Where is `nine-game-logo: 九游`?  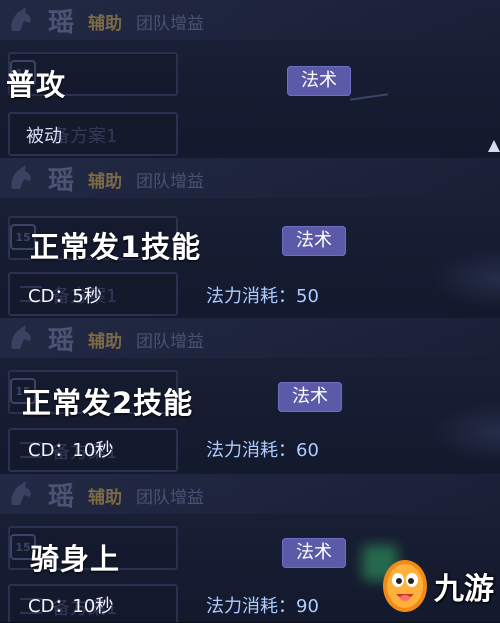
nine-game-logo: 九游 is located at coordinates (436, 586).